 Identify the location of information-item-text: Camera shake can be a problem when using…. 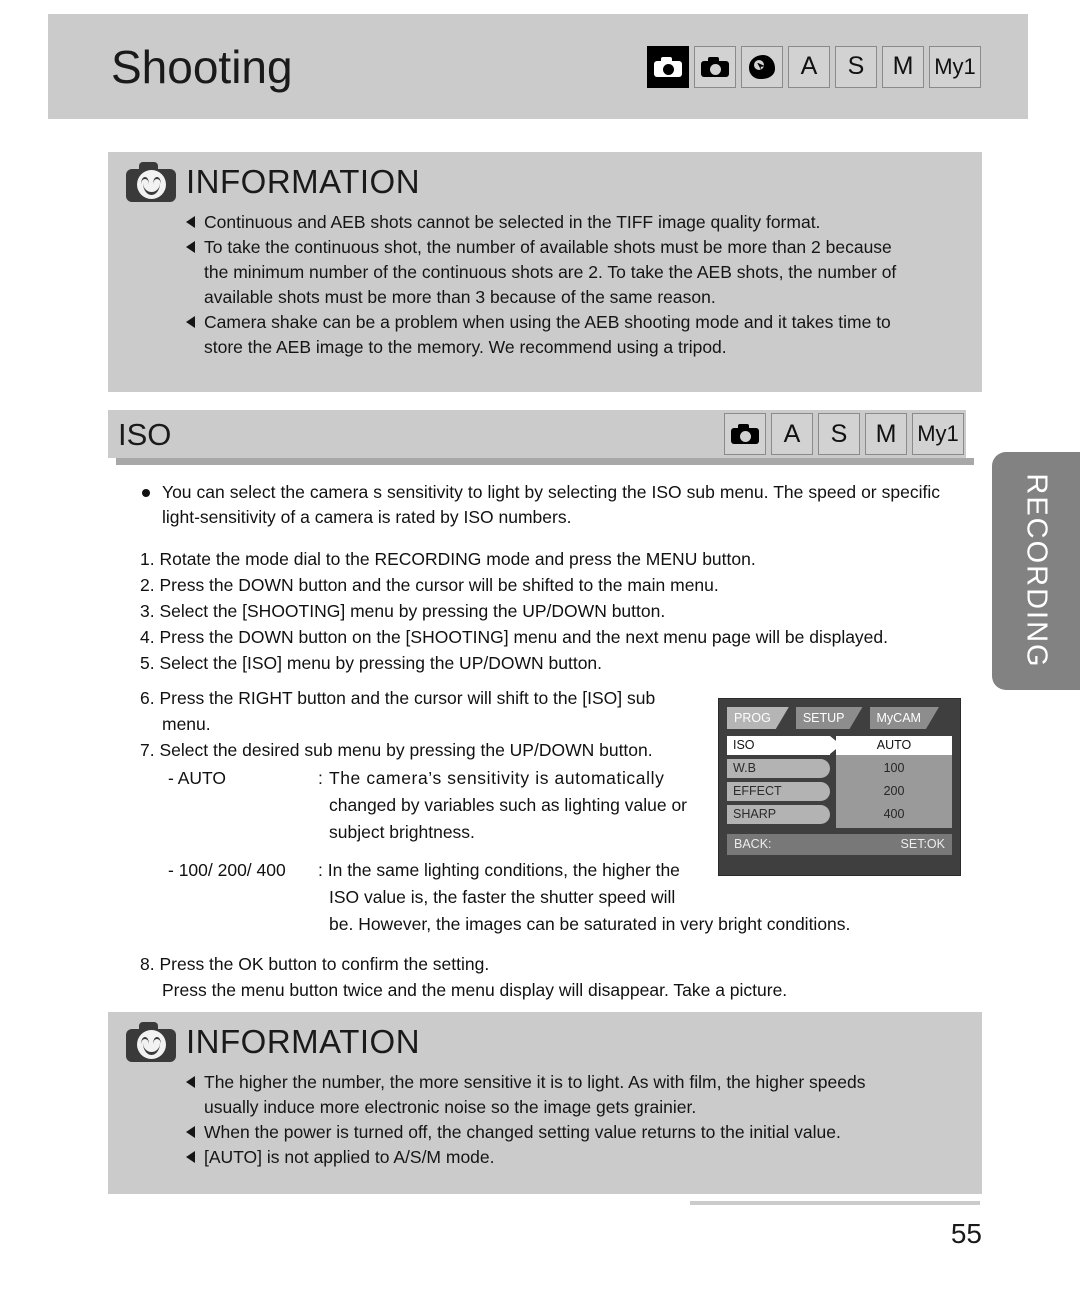
(547, 322).